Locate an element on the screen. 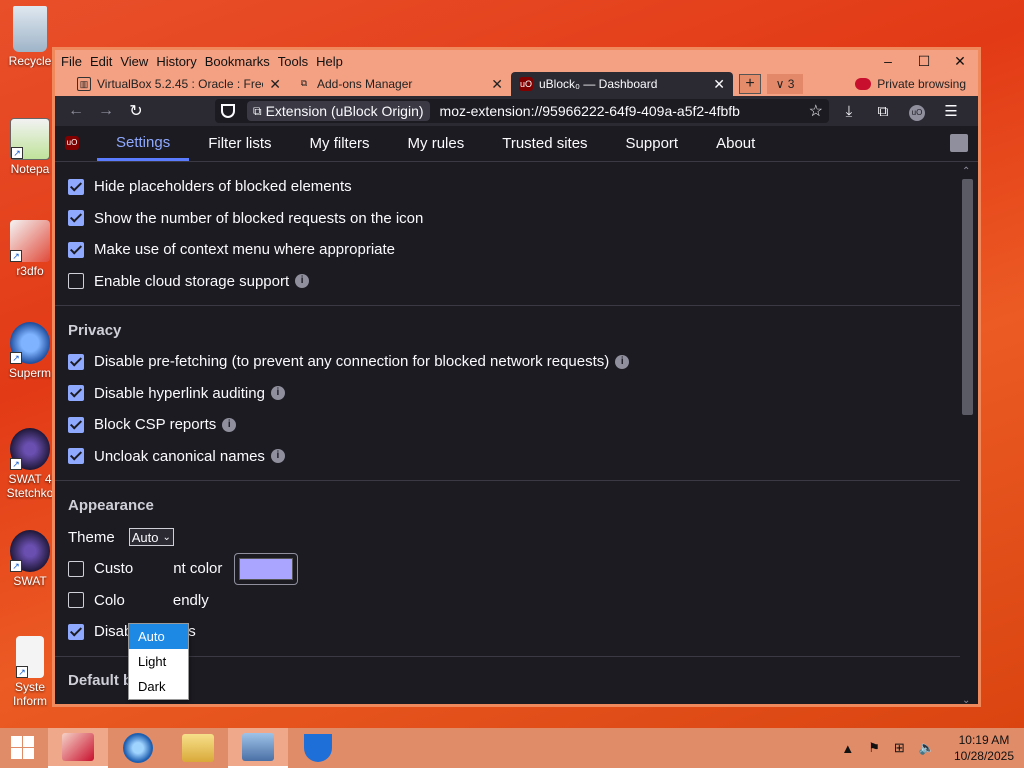  tab-my-filters: My filters is located at coordinates (340, 143).